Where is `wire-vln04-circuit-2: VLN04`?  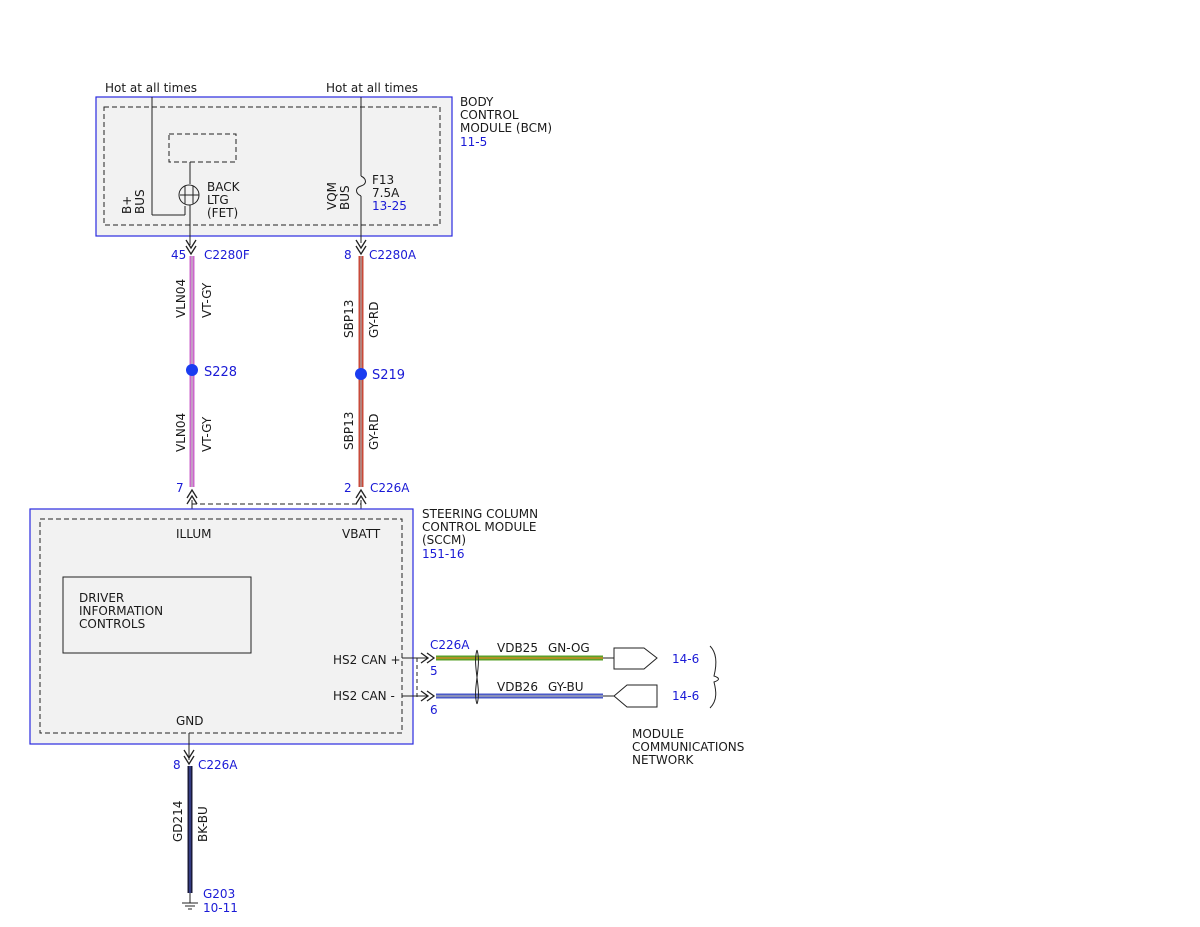 wire-vln04-circuit-2: VLN04 is located at coordinates (181, 432).